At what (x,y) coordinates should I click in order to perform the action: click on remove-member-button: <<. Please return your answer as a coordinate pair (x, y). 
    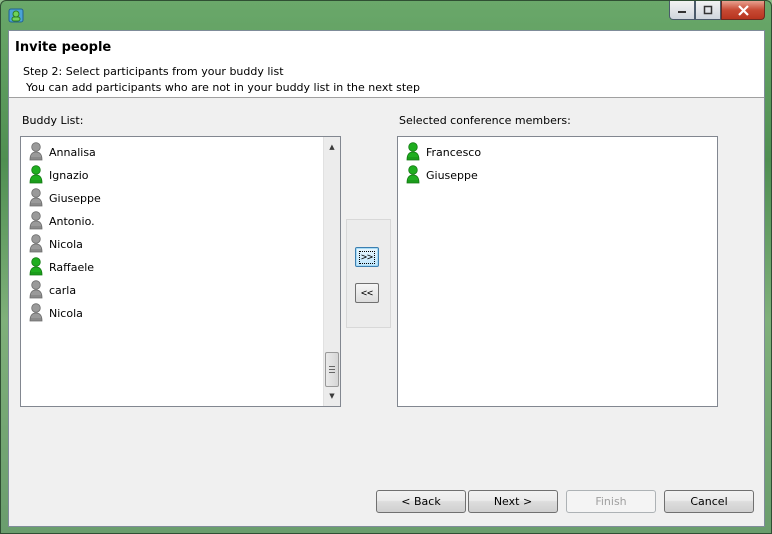
    Looking at the image, I should click on (367, 293).